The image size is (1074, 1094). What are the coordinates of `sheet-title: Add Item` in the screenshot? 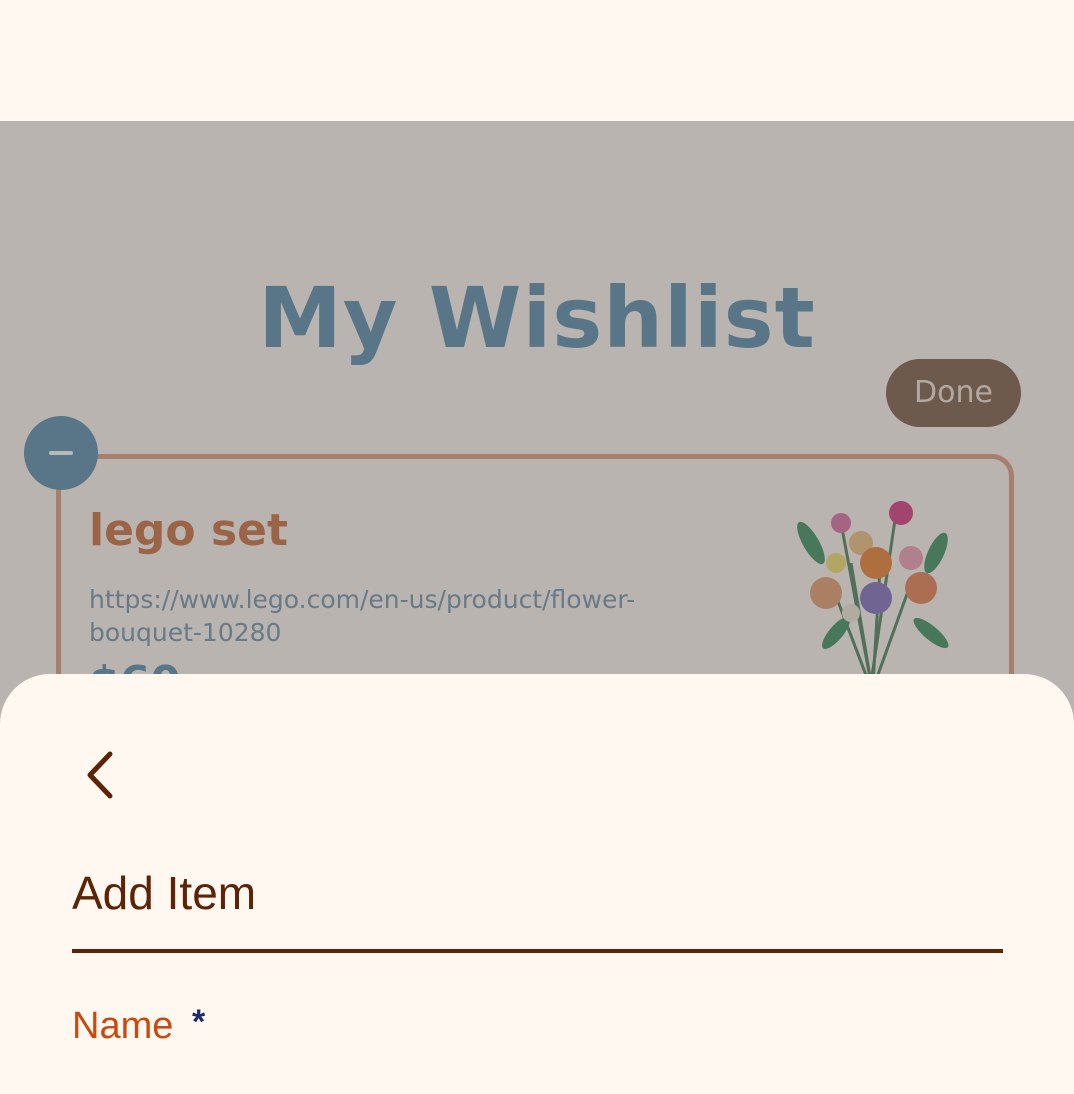 It's located at (164, 893).